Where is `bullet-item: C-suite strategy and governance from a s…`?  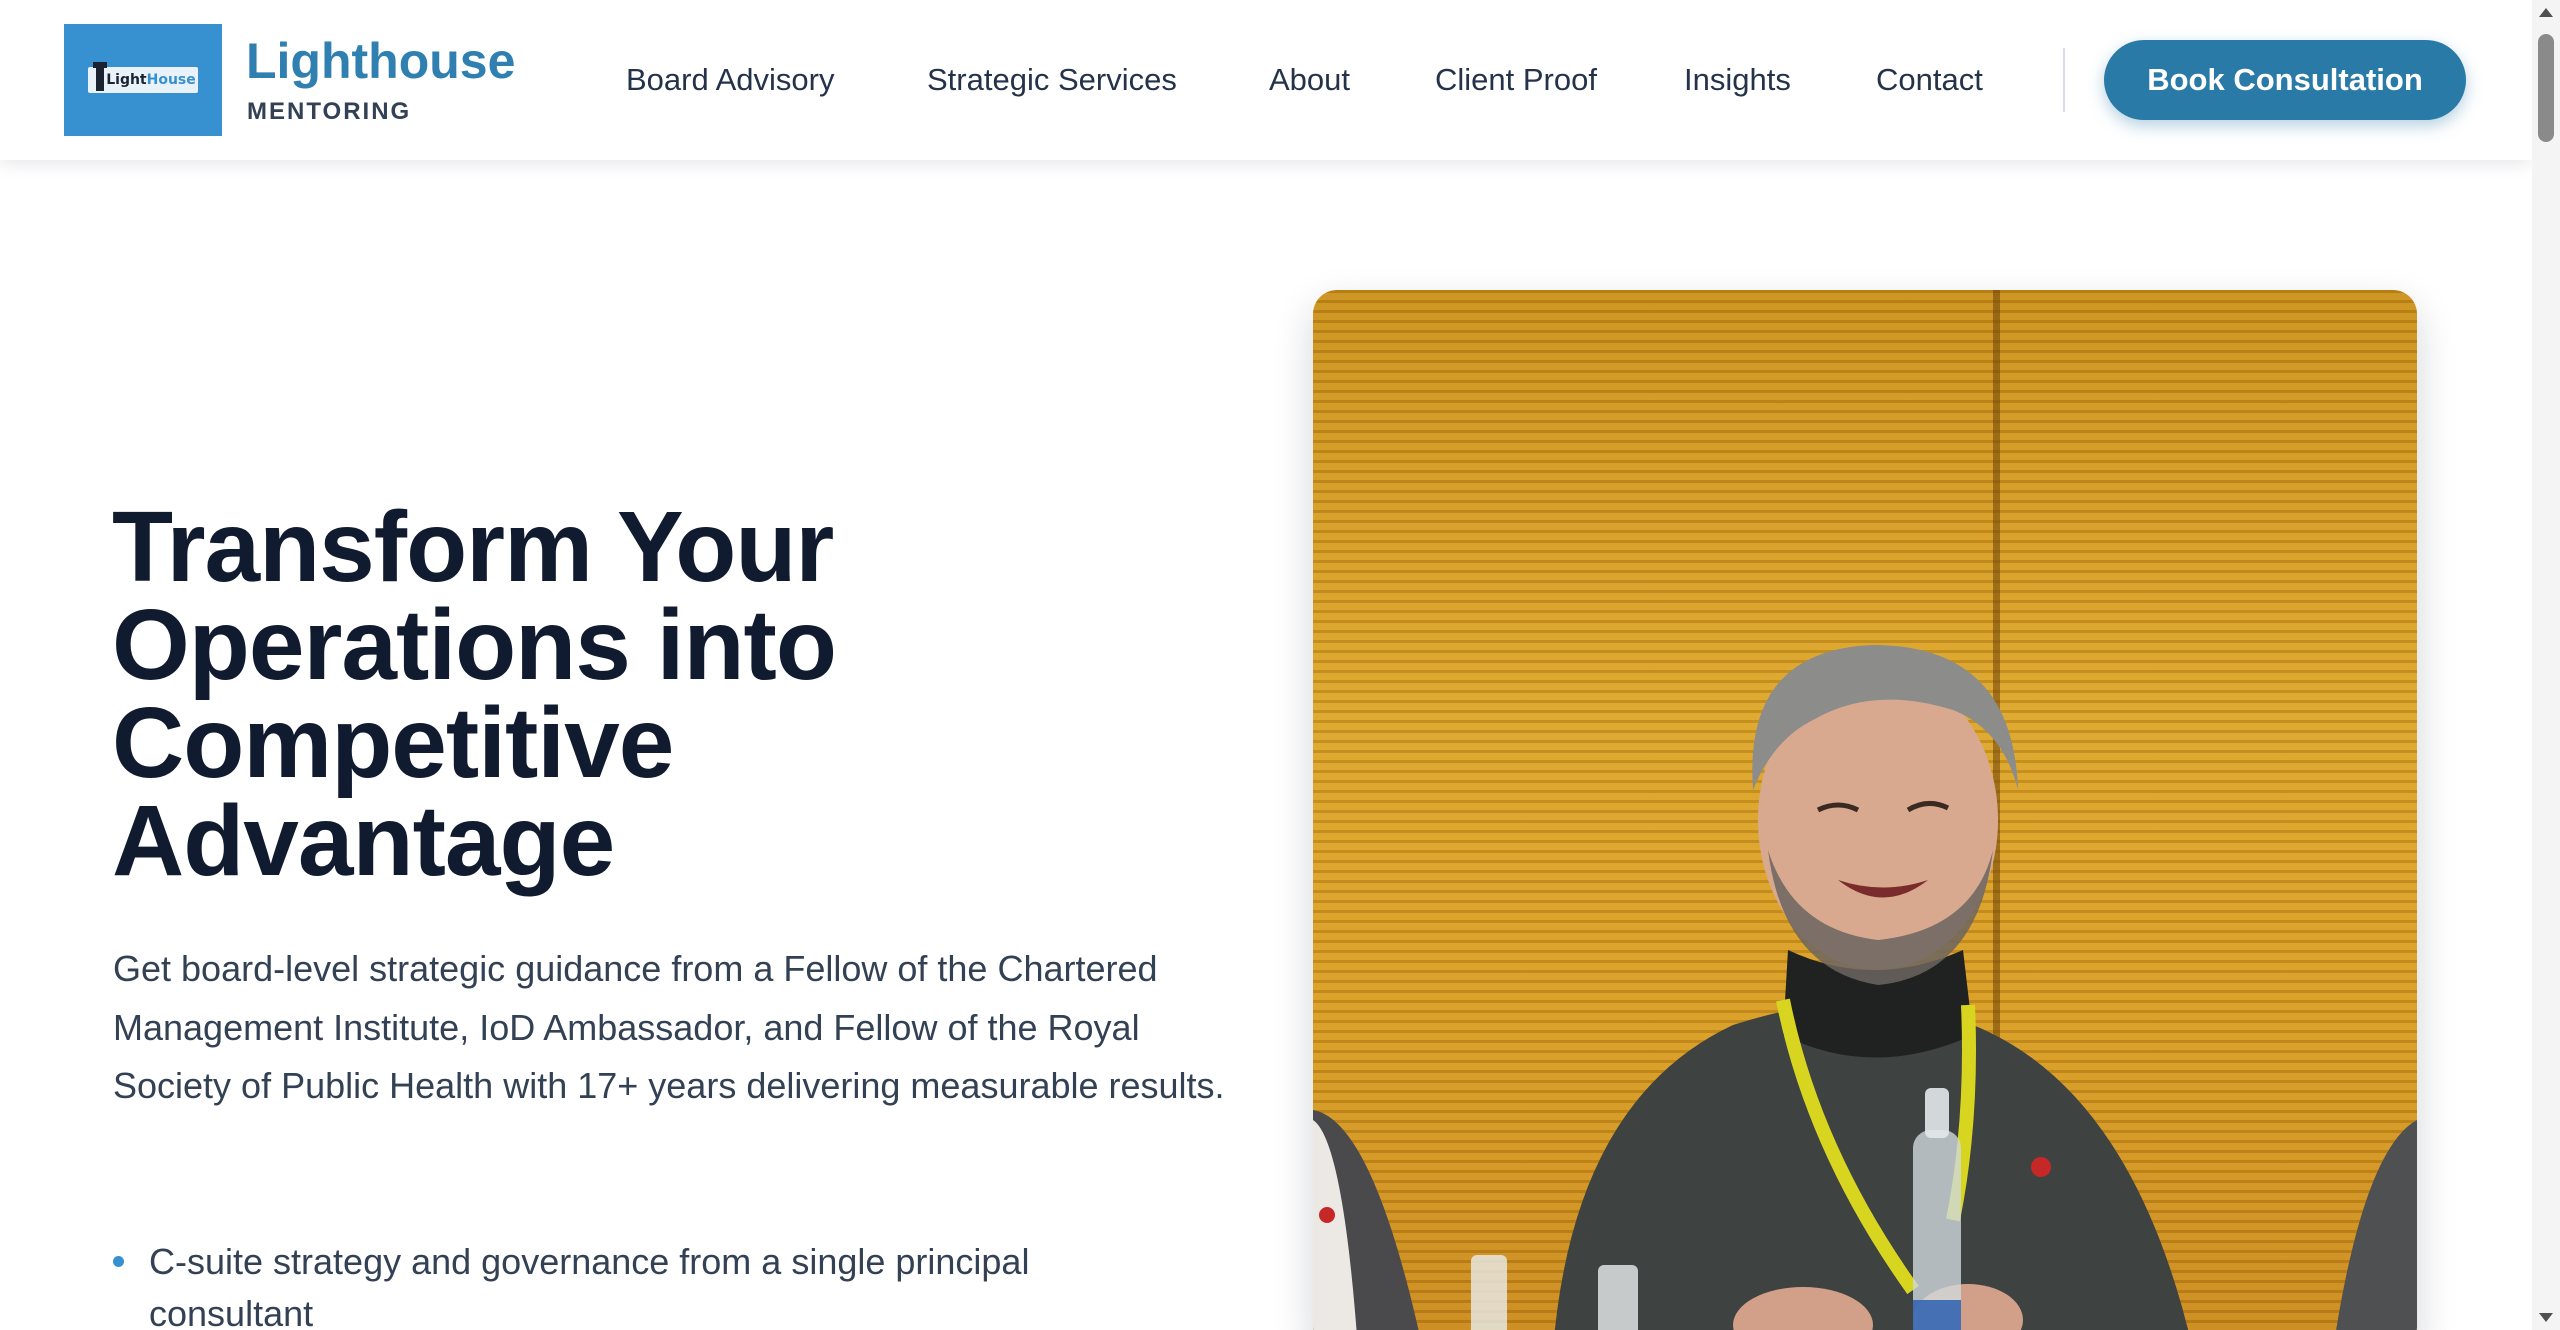
bullet-item: C-suite strategy and governance from a s… is located at coordinates (638, 1283).